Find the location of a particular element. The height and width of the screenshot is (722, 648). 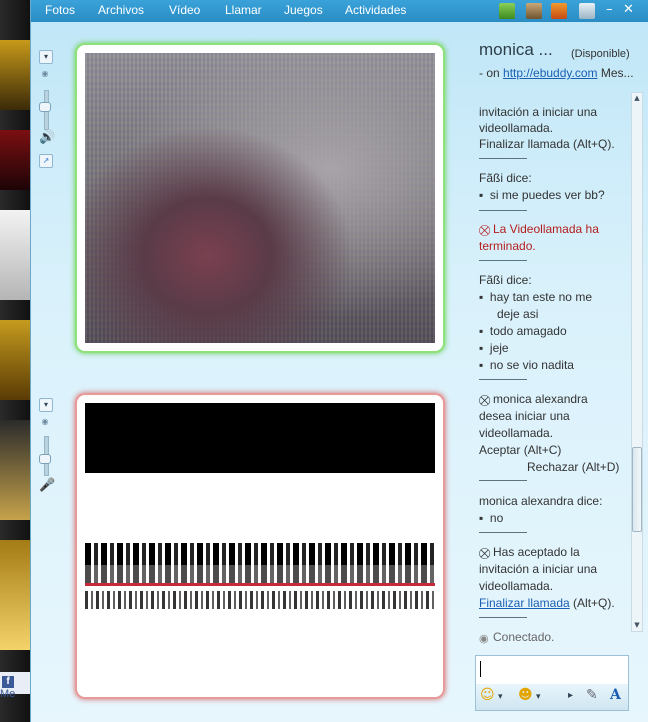

font-icon: A is located at coordinates (615, 695).